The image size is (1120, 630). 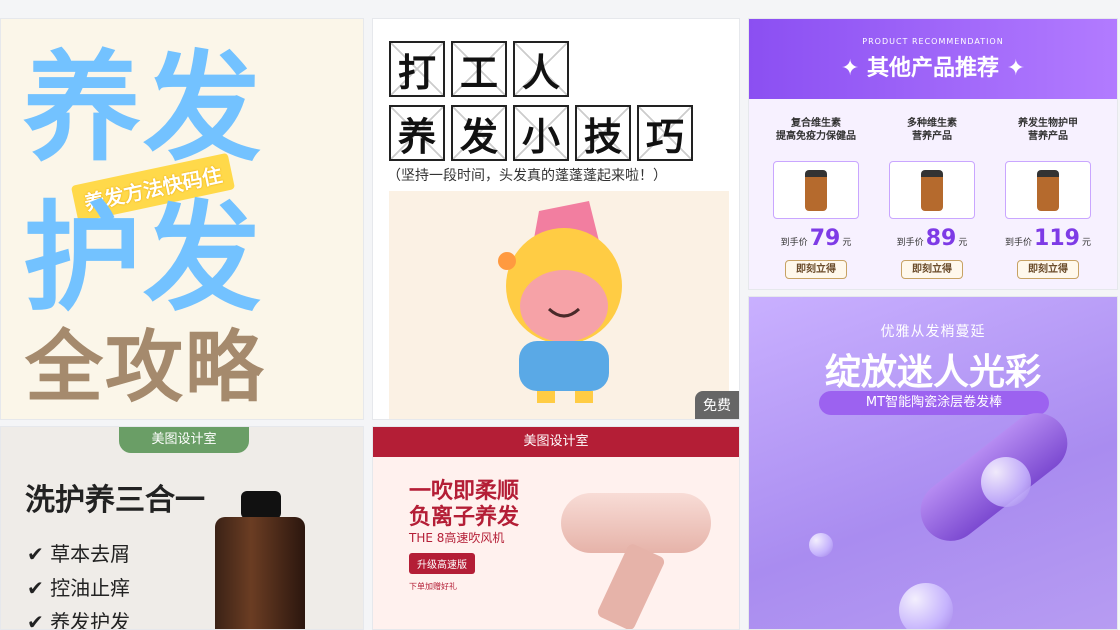 I want to click on pump-icon, so click(x=261, y=505).